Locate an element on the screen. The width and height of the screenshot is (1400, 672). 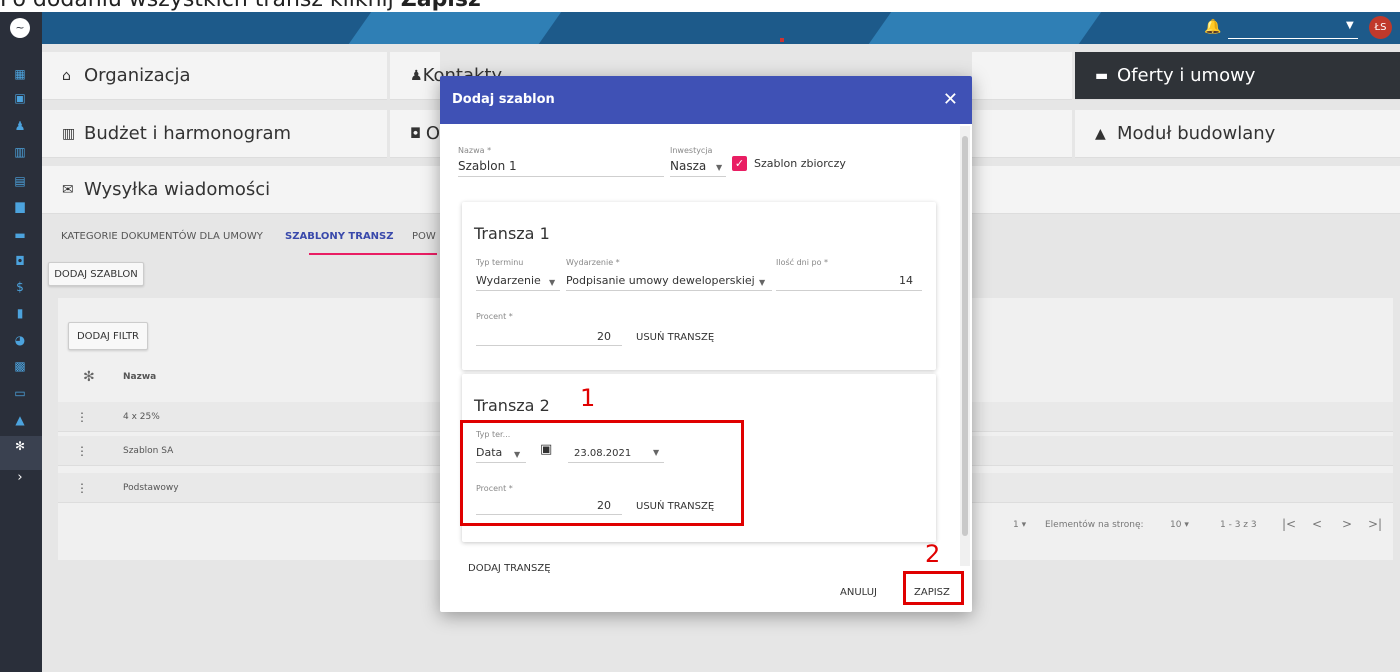
calendar-icon: ▣ is located at coordinates (20, 98).